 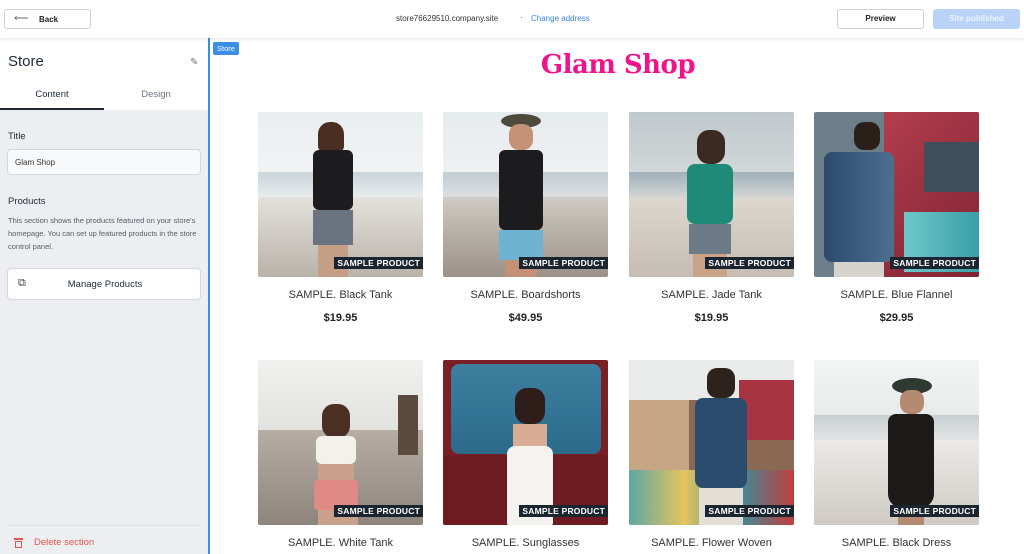 What do you see at coordinates (340, 543) in the screenshot?
I see `product-name: SAMPLE. White Tank` at bounding box center [340, 543].